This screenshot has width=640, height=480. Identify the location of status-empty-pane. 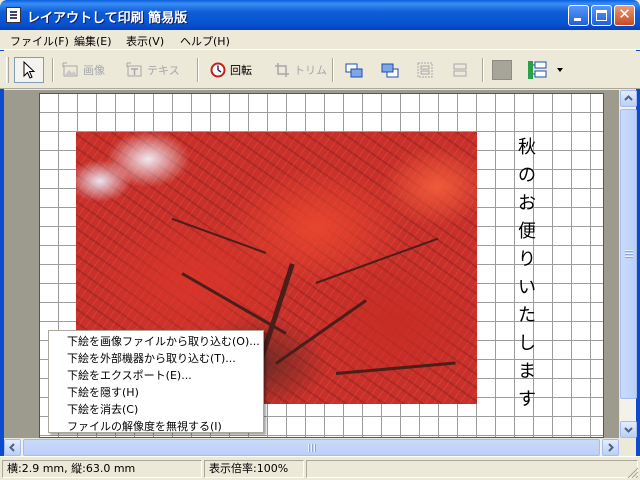
(472, 469).